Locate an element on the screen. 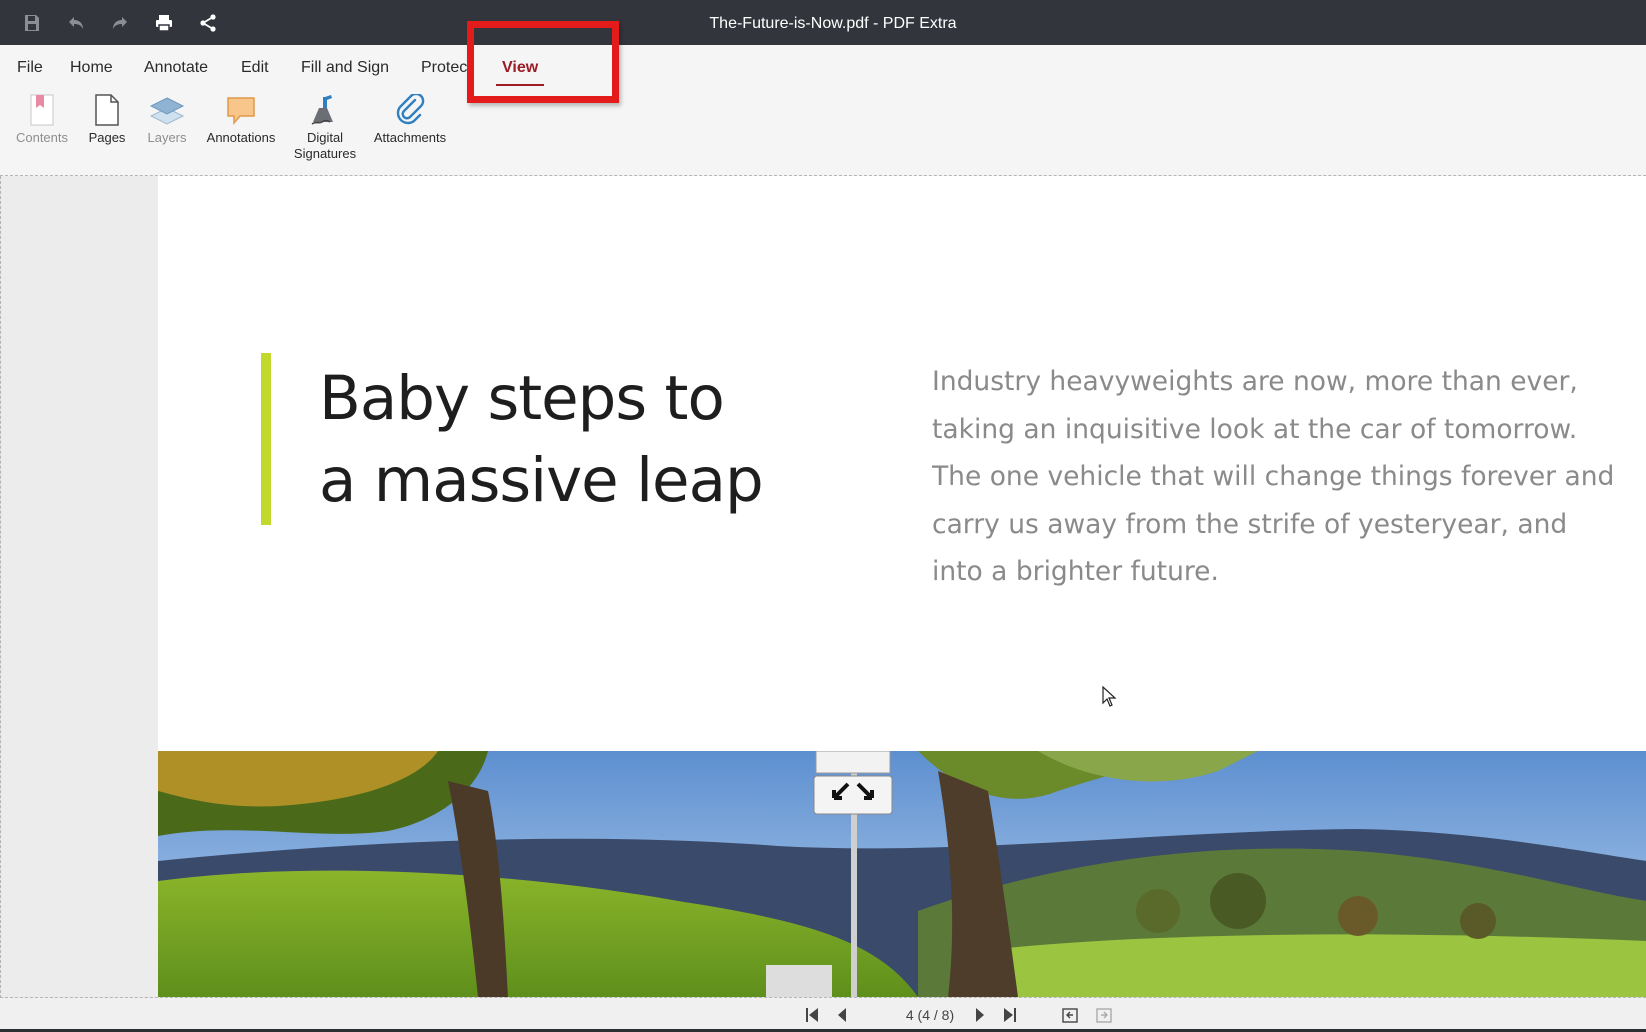  first-page-icon is located at coordinates (812, 1015).